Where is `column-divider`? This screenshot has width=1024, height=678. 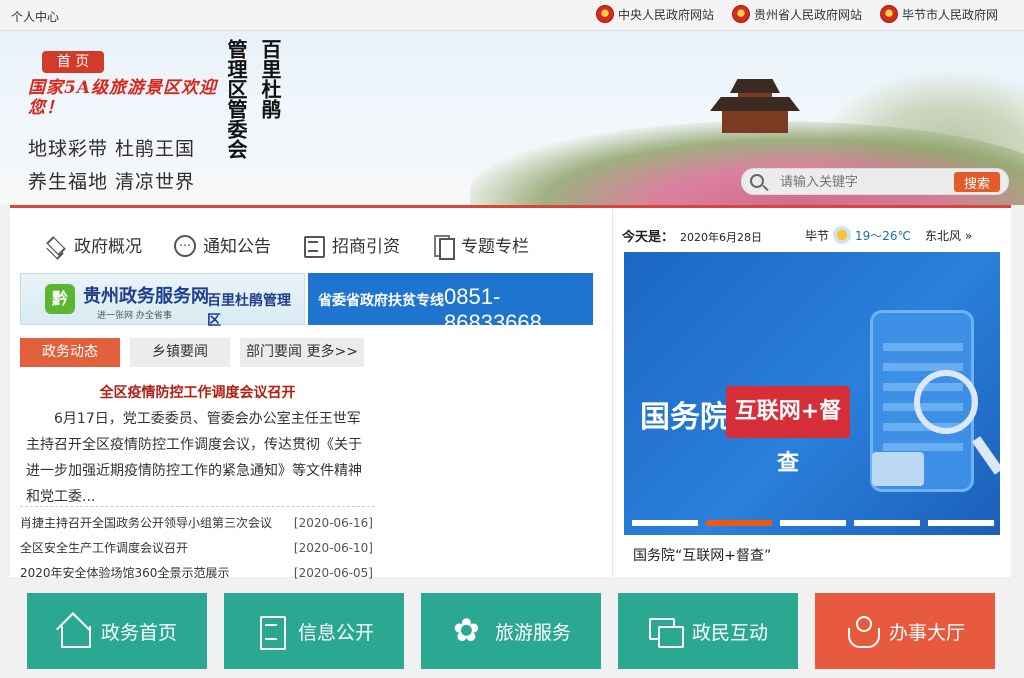 column-divider is located at coordinates (612, 392).